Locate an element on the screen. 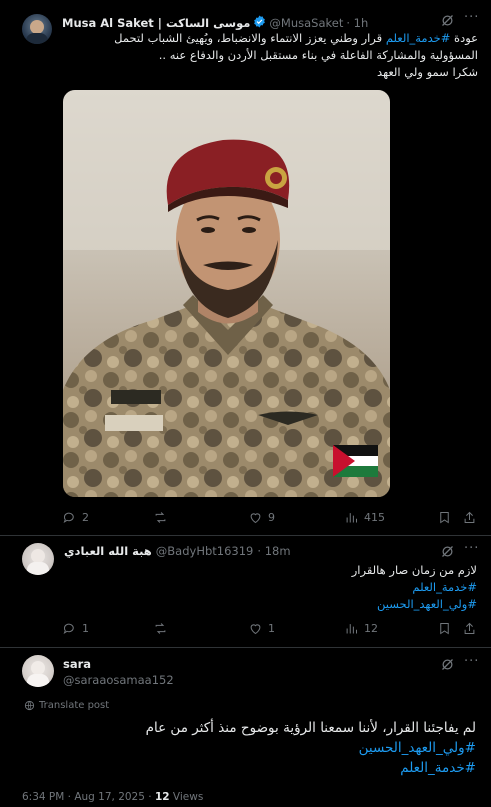 The height and width of the screenshot is (807, 491). reply-count: 1 is located at coordinates (85, 628).